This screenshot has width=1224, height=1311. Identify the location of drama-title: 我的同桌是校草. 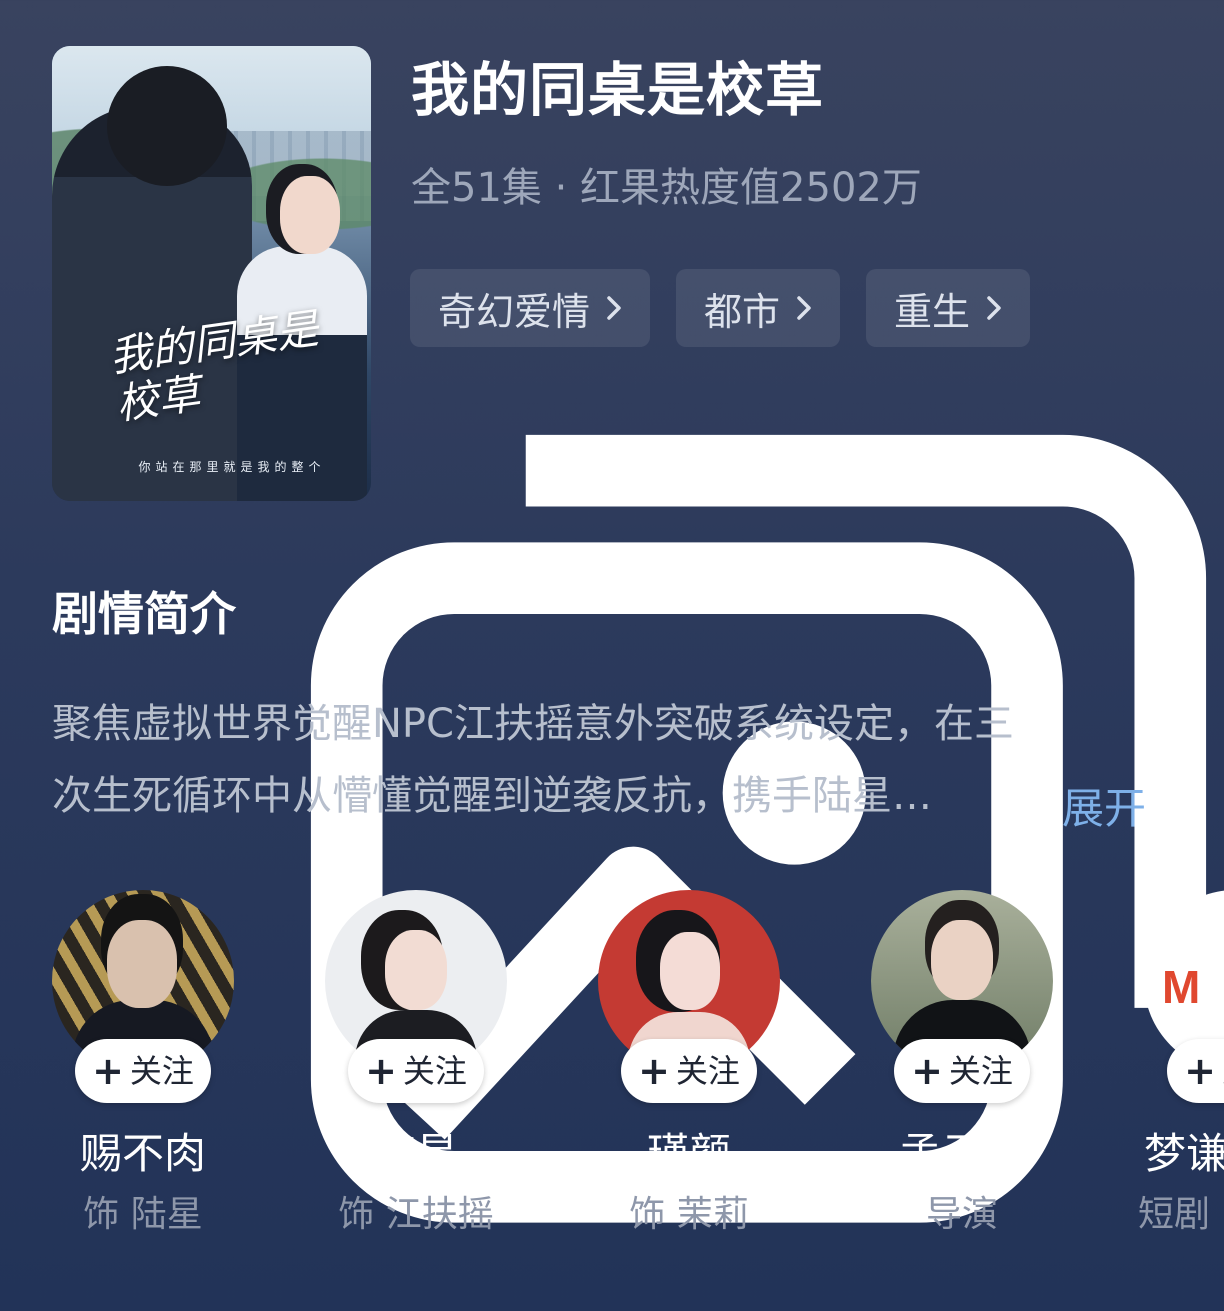
(618, 90).